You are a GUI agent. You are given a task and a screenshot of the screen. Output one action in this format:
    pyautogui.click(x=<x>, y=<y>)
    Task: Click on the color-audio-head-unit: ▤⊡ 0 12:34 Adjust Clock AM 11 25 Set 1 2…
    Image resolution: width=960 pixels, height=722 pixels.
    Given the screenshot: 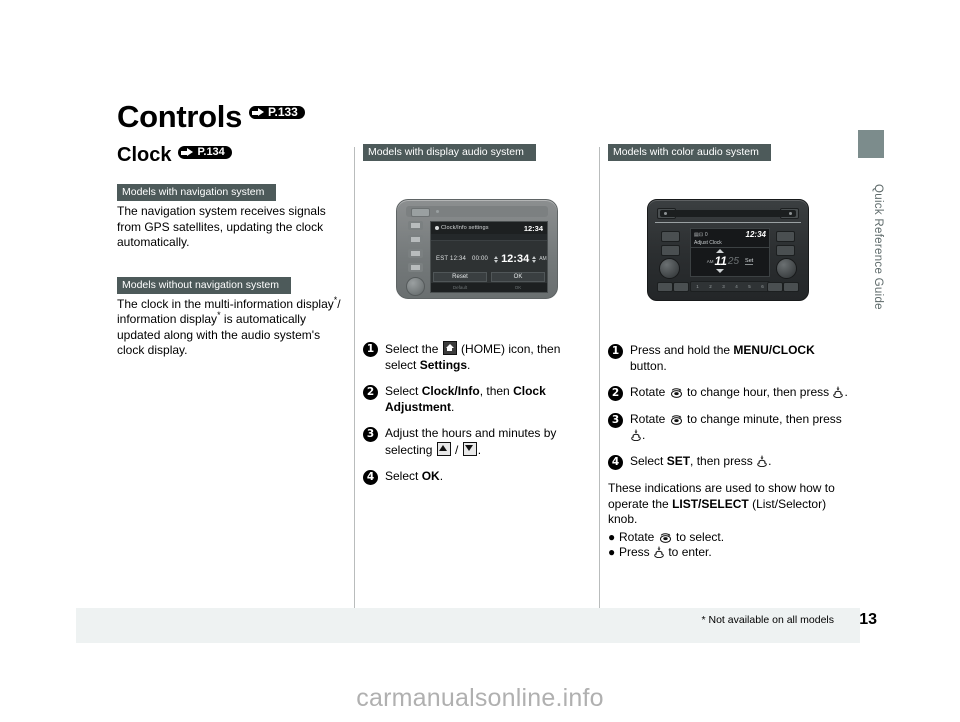 What is the action you would take?
    pyautogui.click(x=728, y=250)
    